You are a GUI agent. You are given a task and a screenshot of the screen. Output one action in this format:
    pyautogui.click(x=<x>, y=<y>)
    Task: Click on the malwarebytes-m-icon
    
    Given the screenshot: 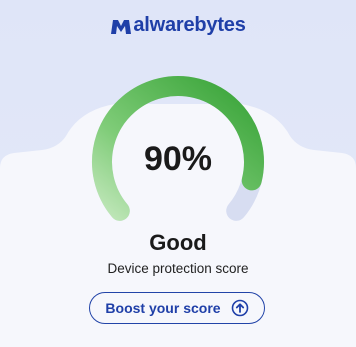 What is the action you would take?
    pyautogui.click(x=121, y=26)
    